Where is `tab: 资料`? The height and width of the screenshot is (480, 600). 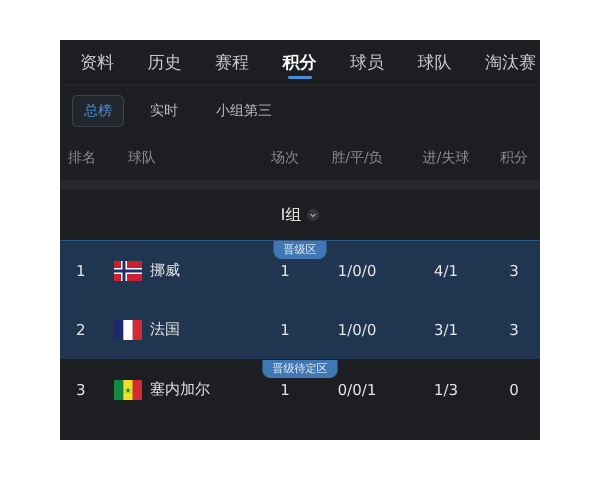 tab: 资料 is located at coordinates (97, 62).